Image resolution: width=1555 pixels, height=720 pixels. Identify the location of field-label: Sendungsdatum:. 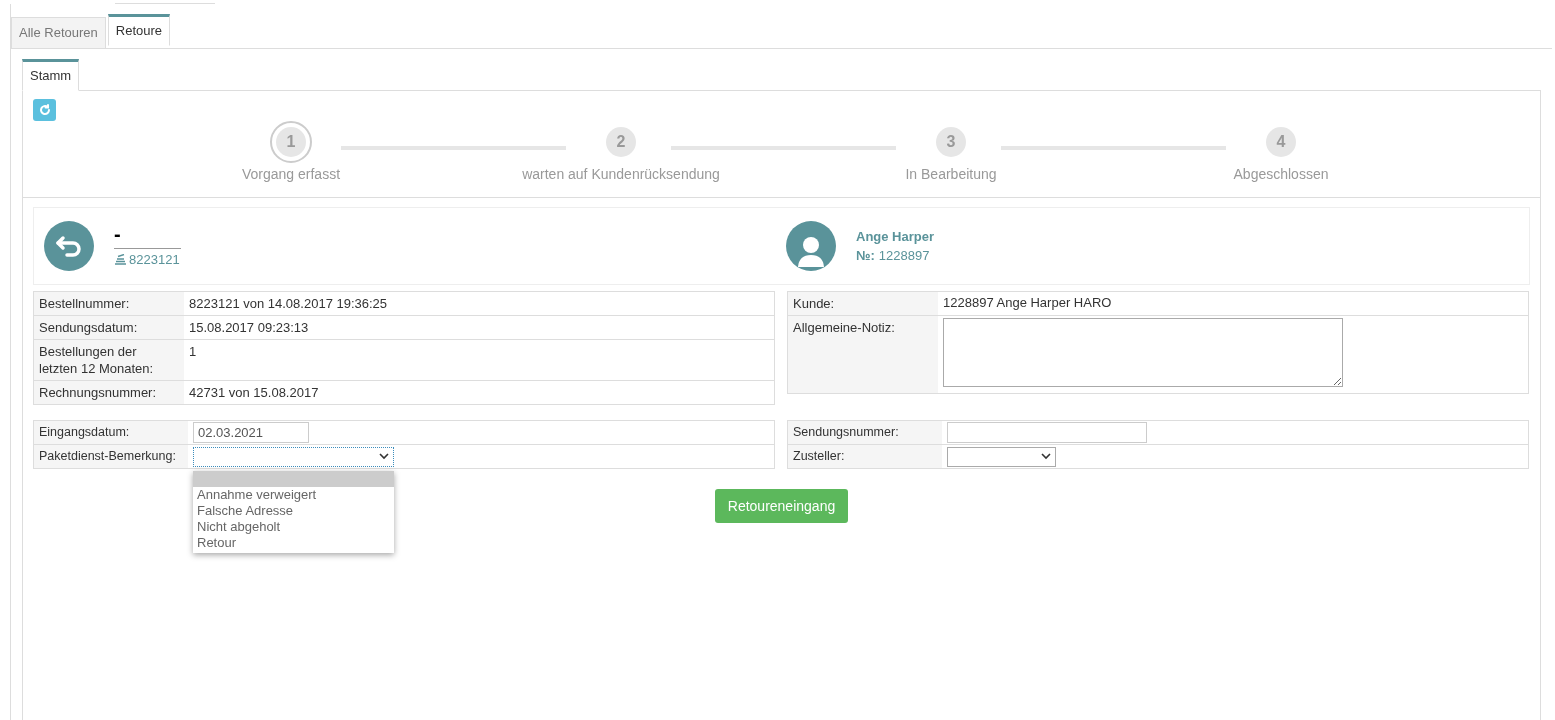
(109, 327).